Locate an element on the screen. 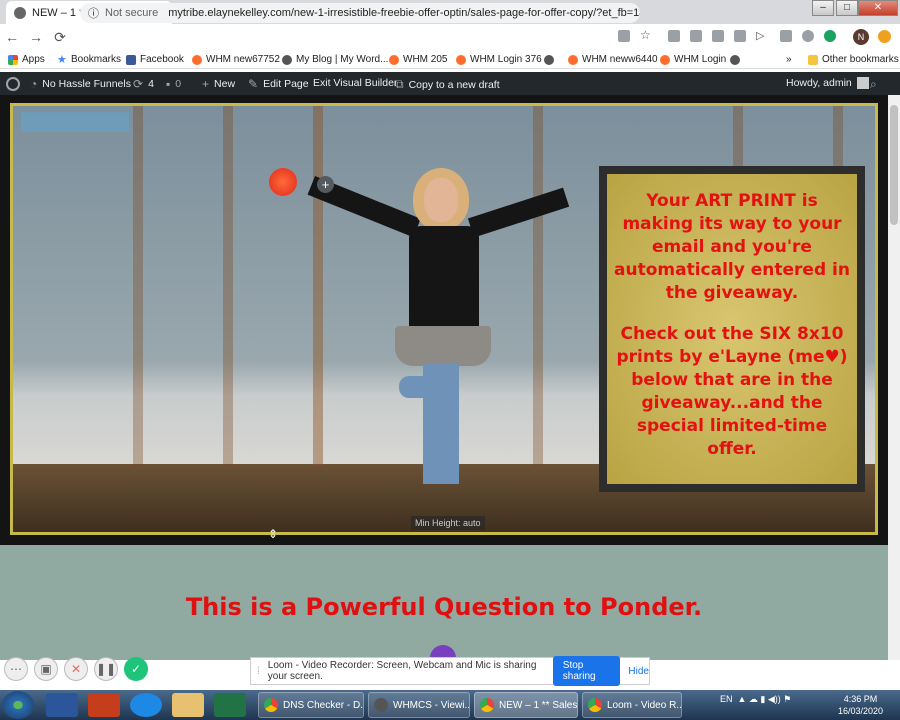 The height and width of the screenshot is (720, 900). wordpress-logo-icon is located at coordinates (13, 84).